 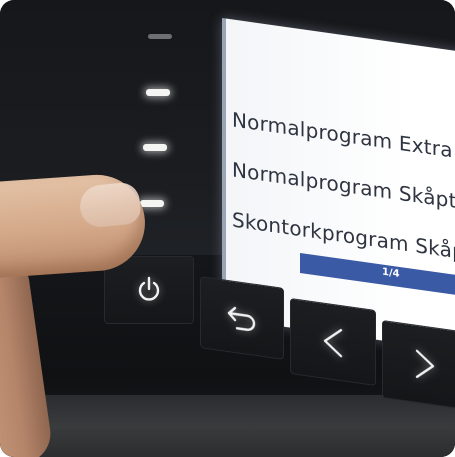 What do you see at coordinates (149, 288) in the screenshot?
I see `power-icon` at bounding box center [149, 288].